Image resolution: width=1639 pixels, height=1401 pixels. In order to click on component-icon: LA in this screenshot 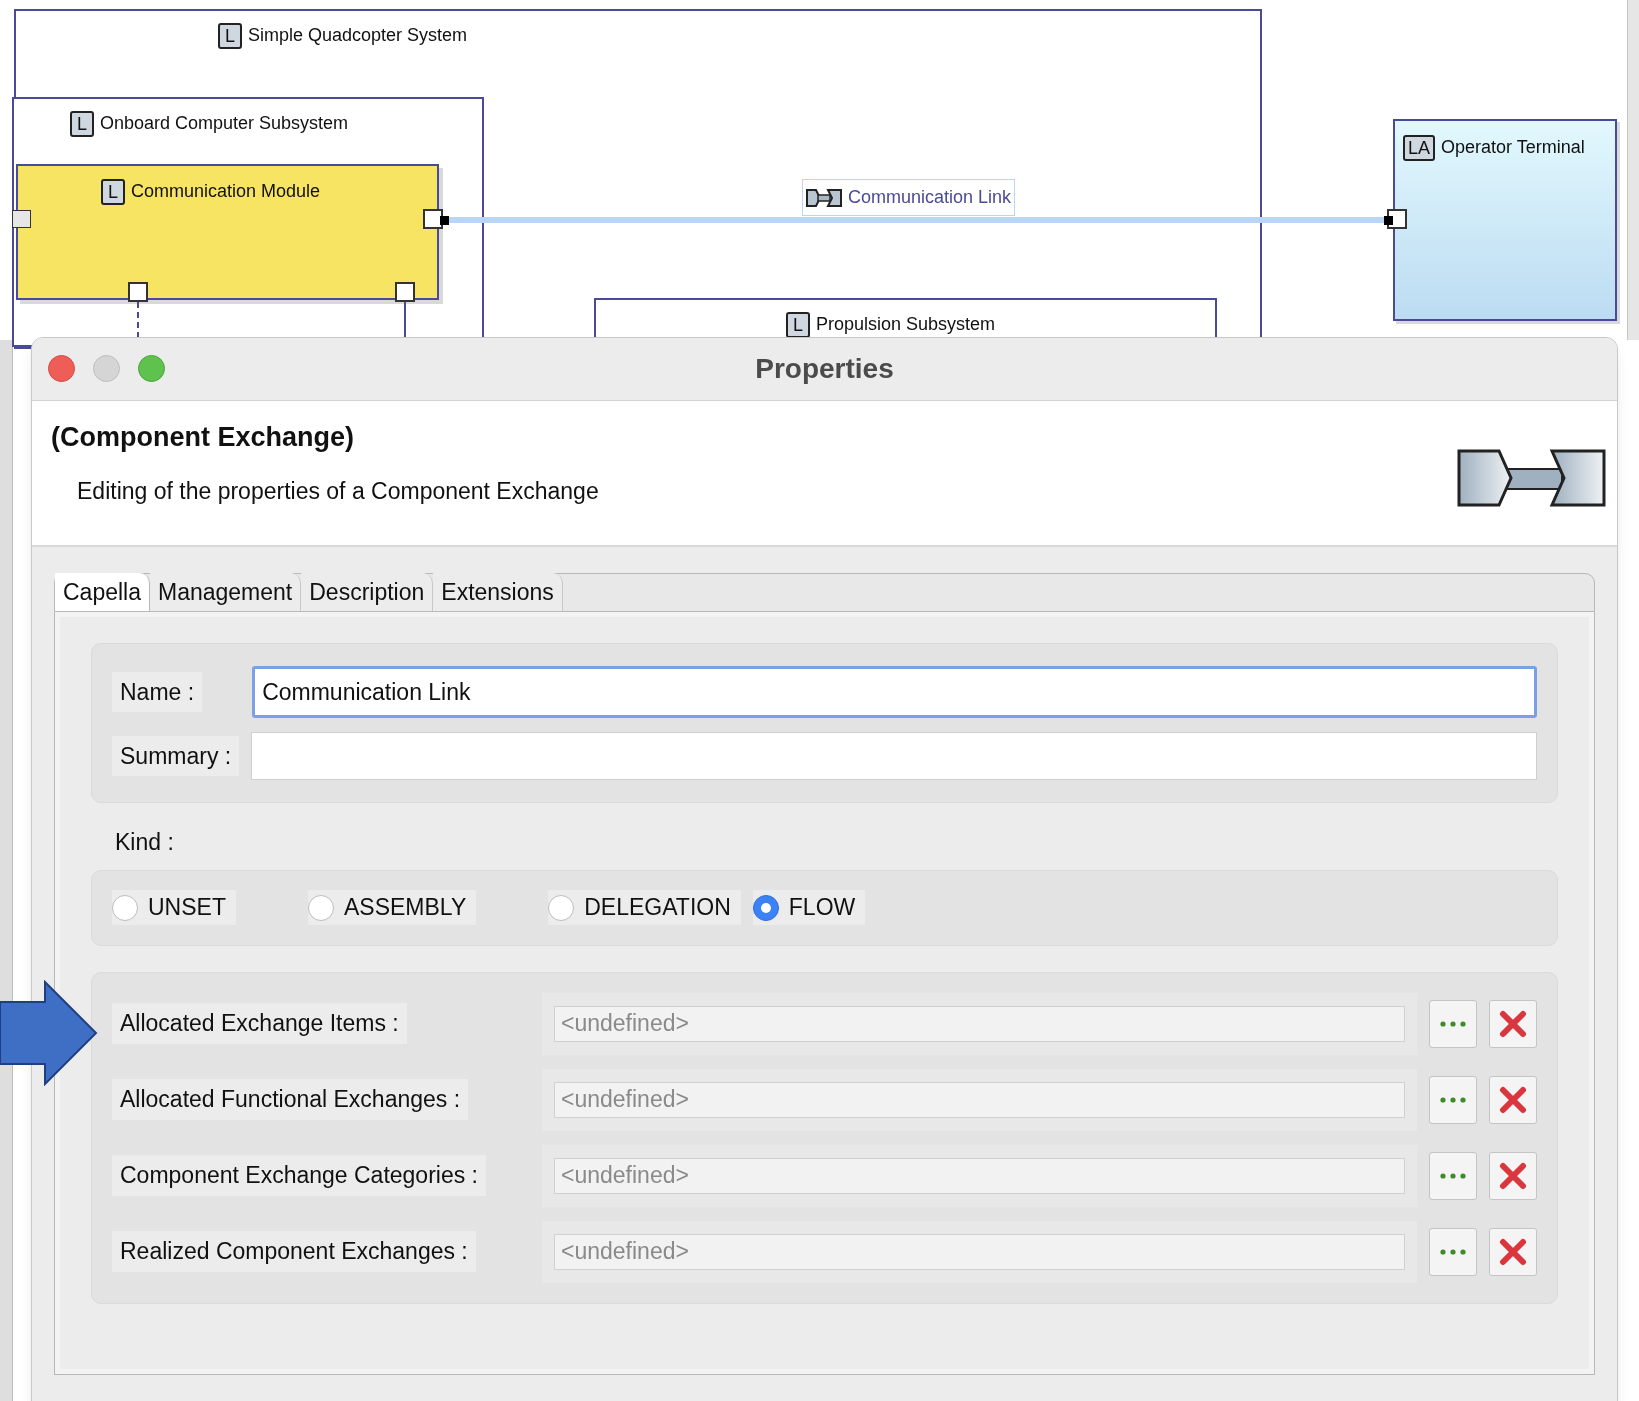, I will do `click(1419, 147)`.